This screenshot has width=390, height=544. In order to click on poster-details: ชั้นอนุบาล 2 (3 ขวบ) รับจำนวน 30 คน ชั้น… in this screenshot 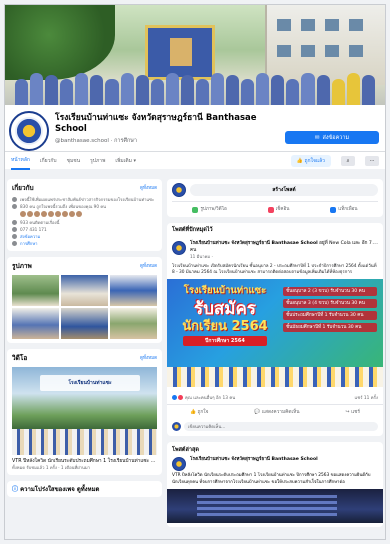, I will do `click(330, 311)`.